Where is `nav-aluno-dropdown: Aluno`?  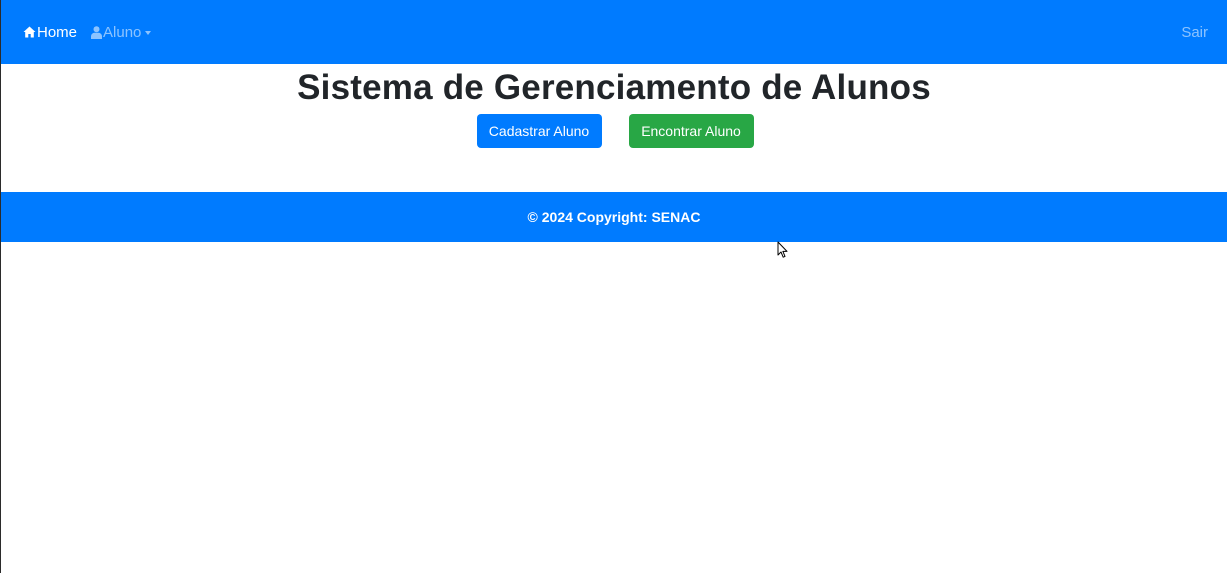
nav-aluno-dropdown: Aluno is located at coordinates (121, 32).